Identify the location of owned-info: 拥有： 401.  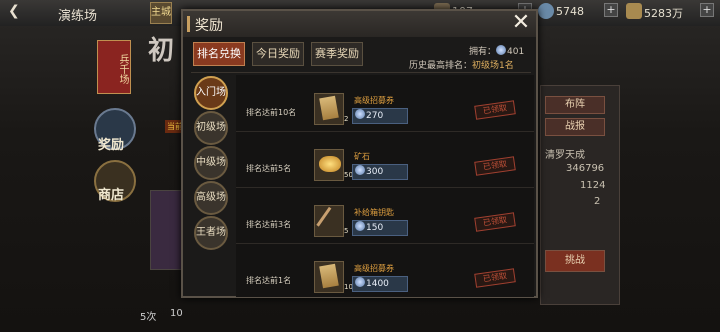
(496, 50).